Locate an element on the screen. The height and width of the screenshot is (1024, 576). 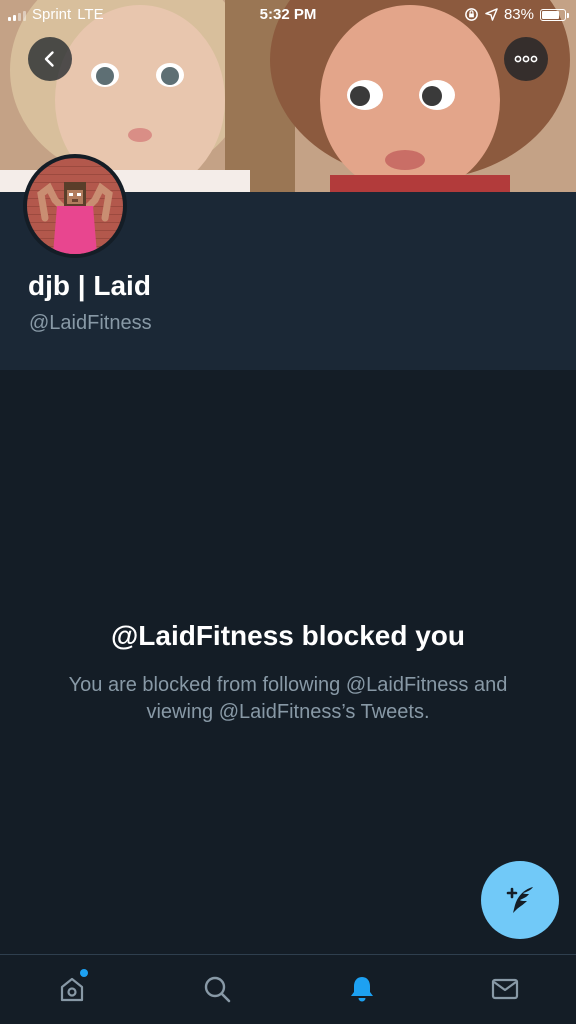
tab-notifications is located at coordinates (362, 989).